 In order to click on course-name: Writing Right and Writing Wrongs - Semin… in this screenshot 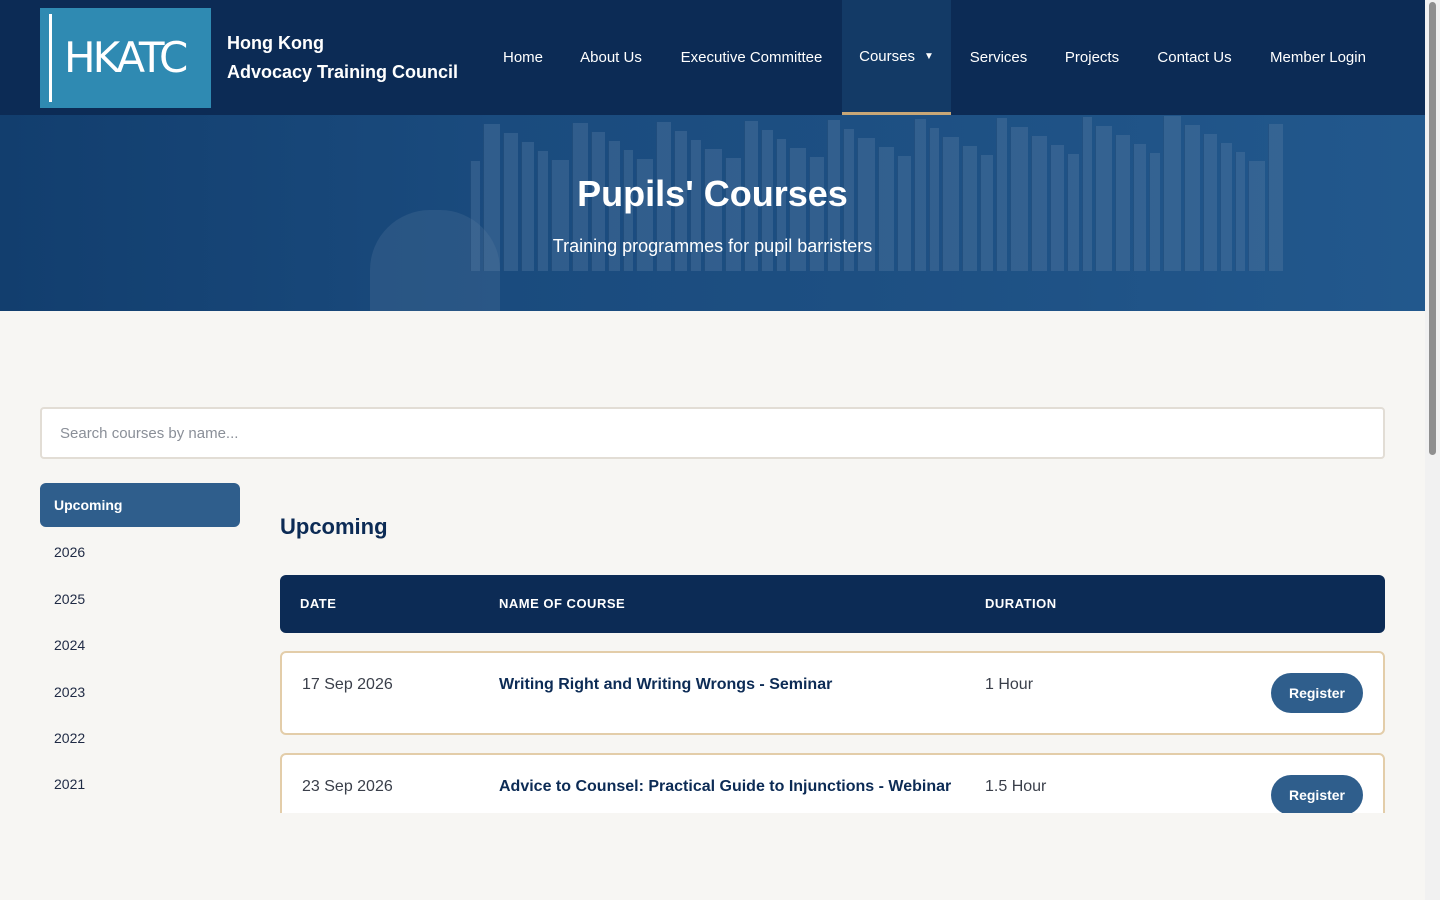, I will do `click(665, 685)`.